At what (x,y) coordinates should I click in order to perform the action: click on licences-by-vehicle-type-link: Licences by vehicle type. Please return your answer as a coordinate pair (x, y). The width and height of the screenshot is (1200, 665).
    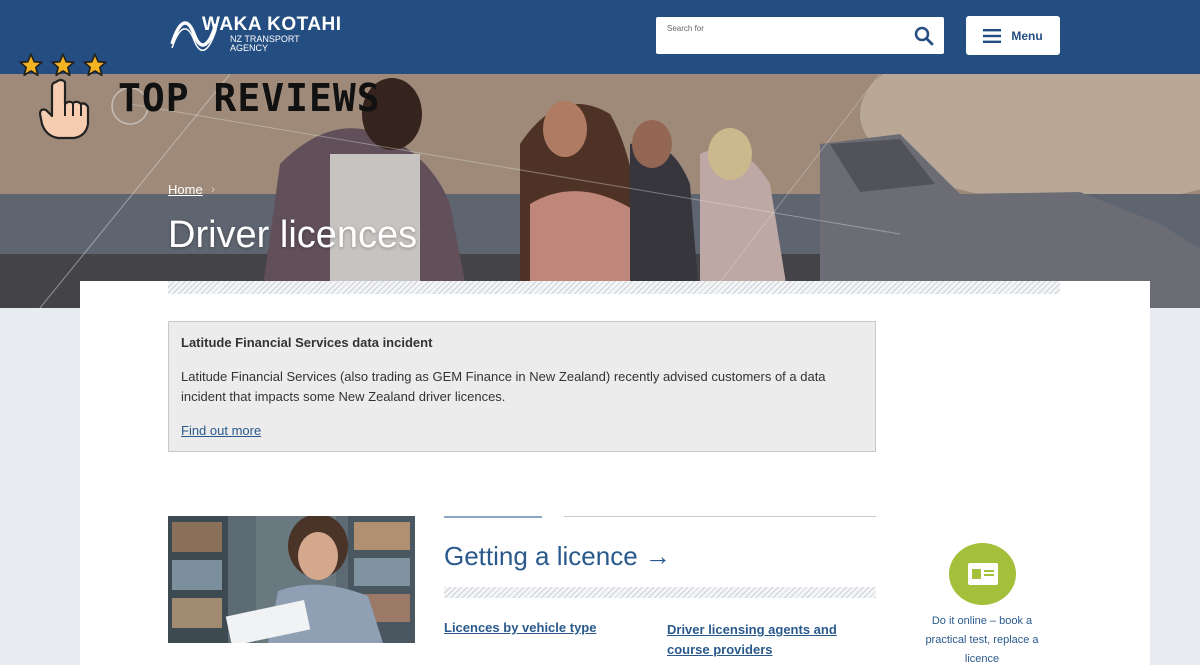
    Looking at the image, I should click on (520, 627).